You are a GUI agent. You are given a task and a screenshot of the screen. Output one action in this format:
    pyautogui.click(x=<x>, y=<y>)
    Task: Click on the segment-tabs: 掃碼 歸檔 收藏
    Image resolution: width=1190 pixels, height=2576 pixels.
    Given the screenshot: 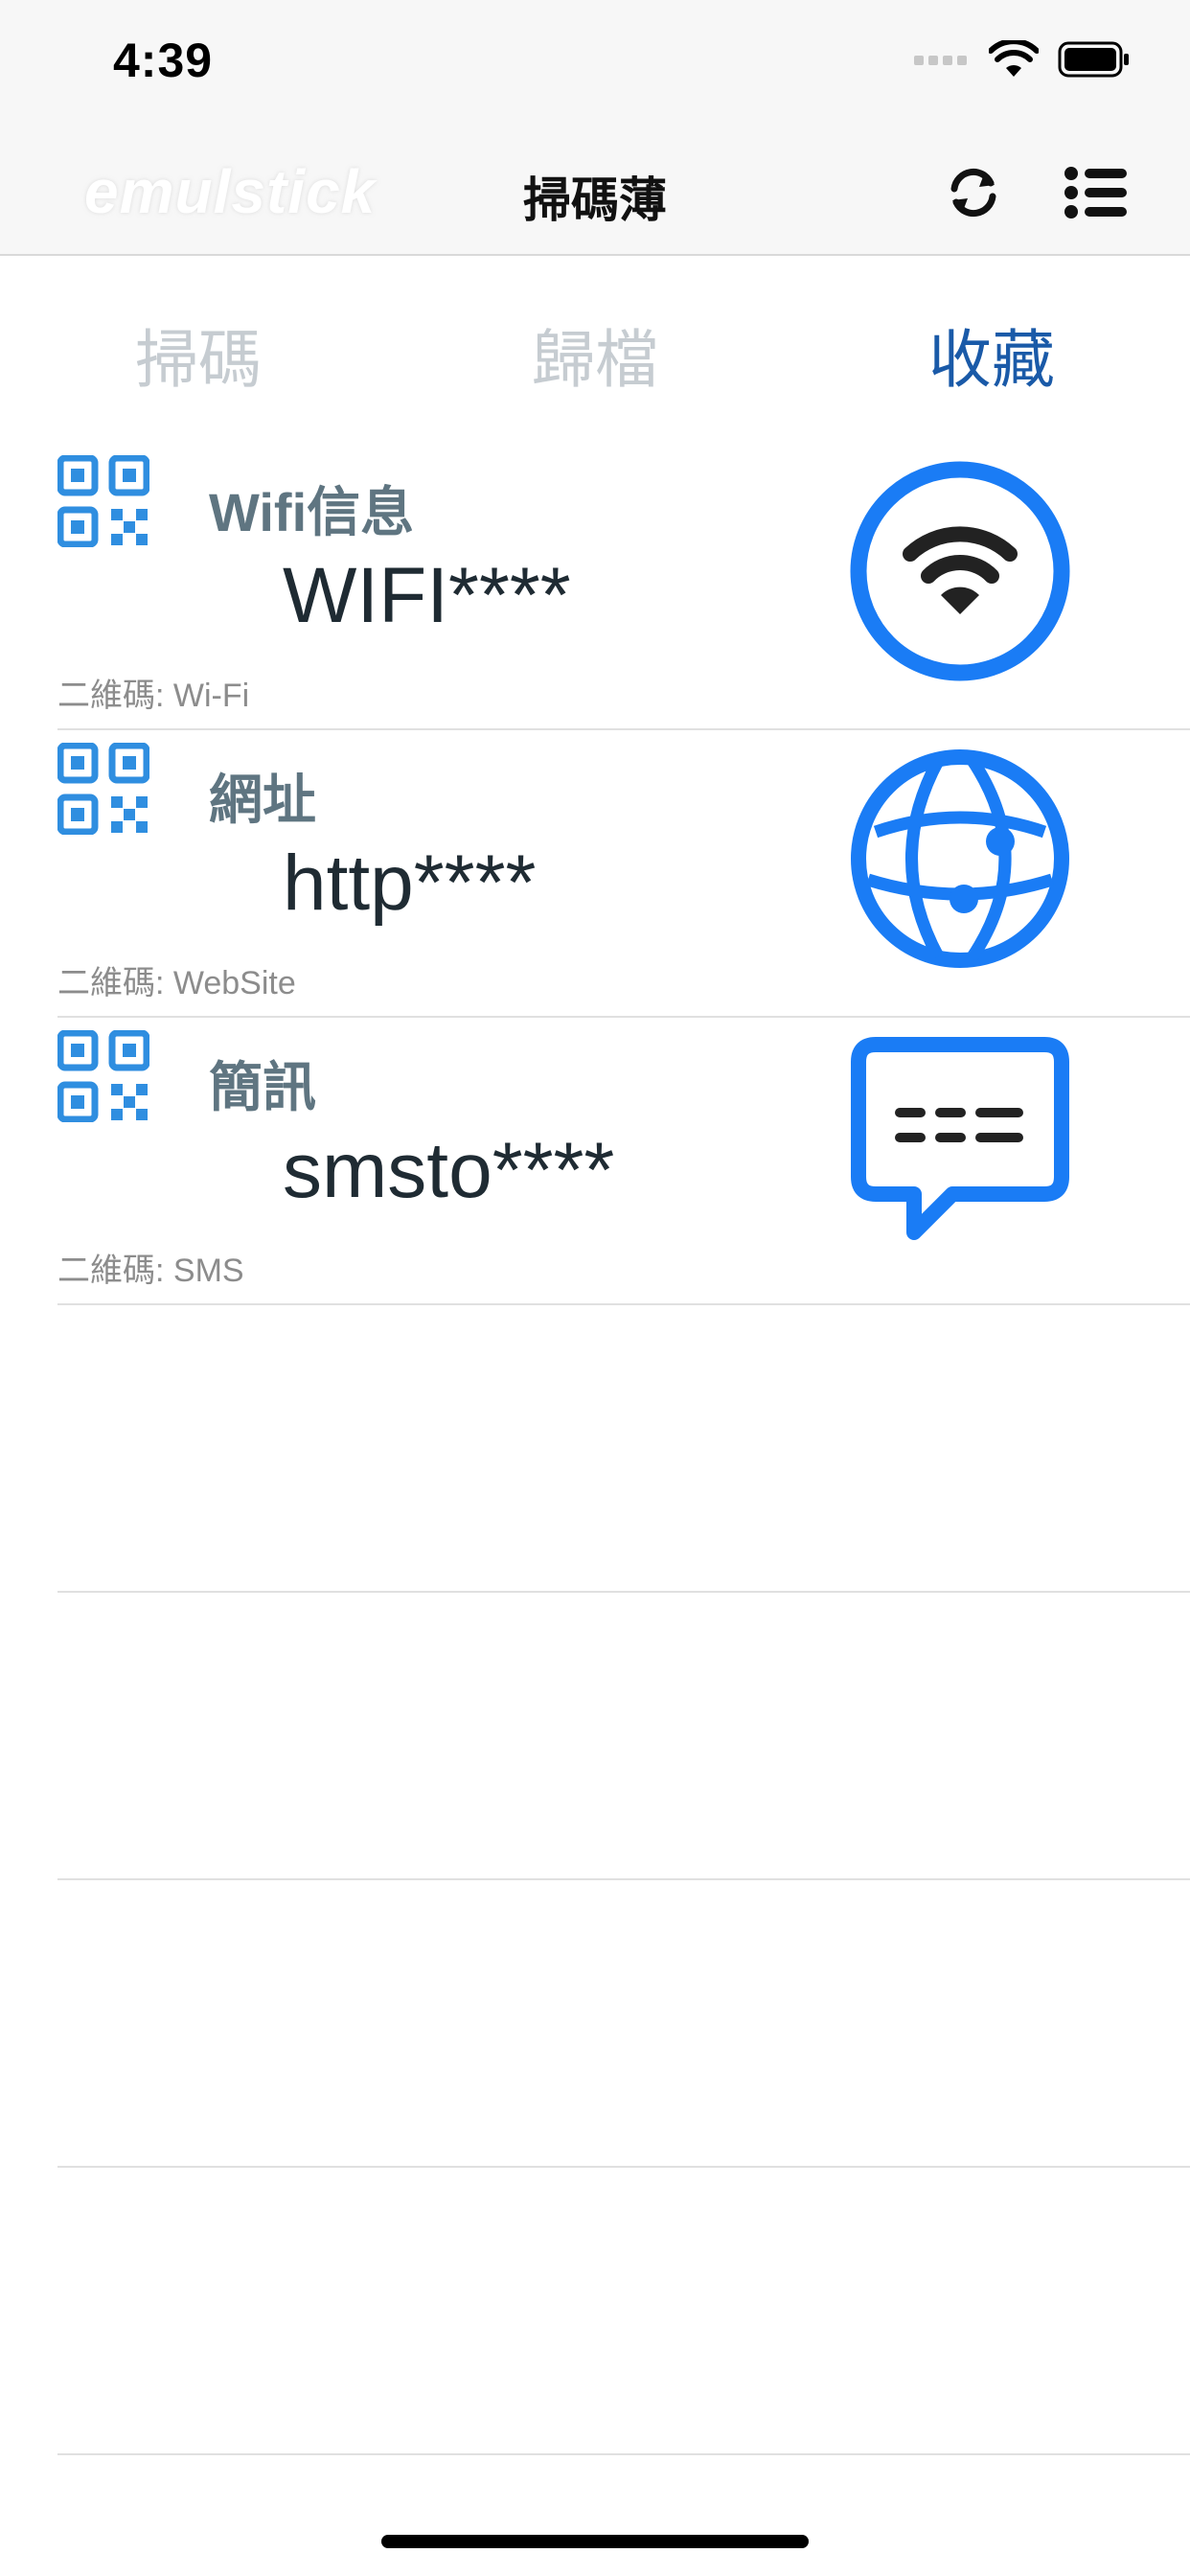 What is the action you would take?
    pyautogui.click(x=595, y=347)
    